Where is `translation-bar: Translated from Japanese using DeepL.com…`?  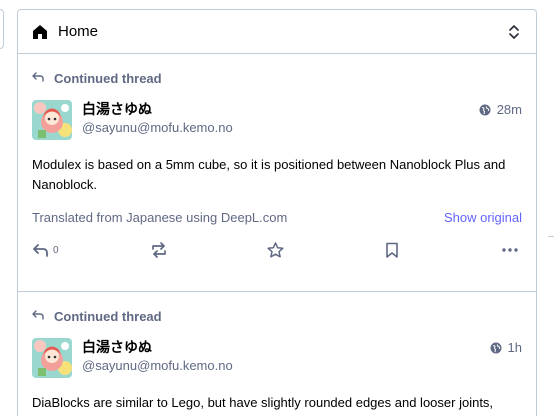
translation-bar: Translated from Japanese using DeepL.com… is located at coordinates (277, 217).